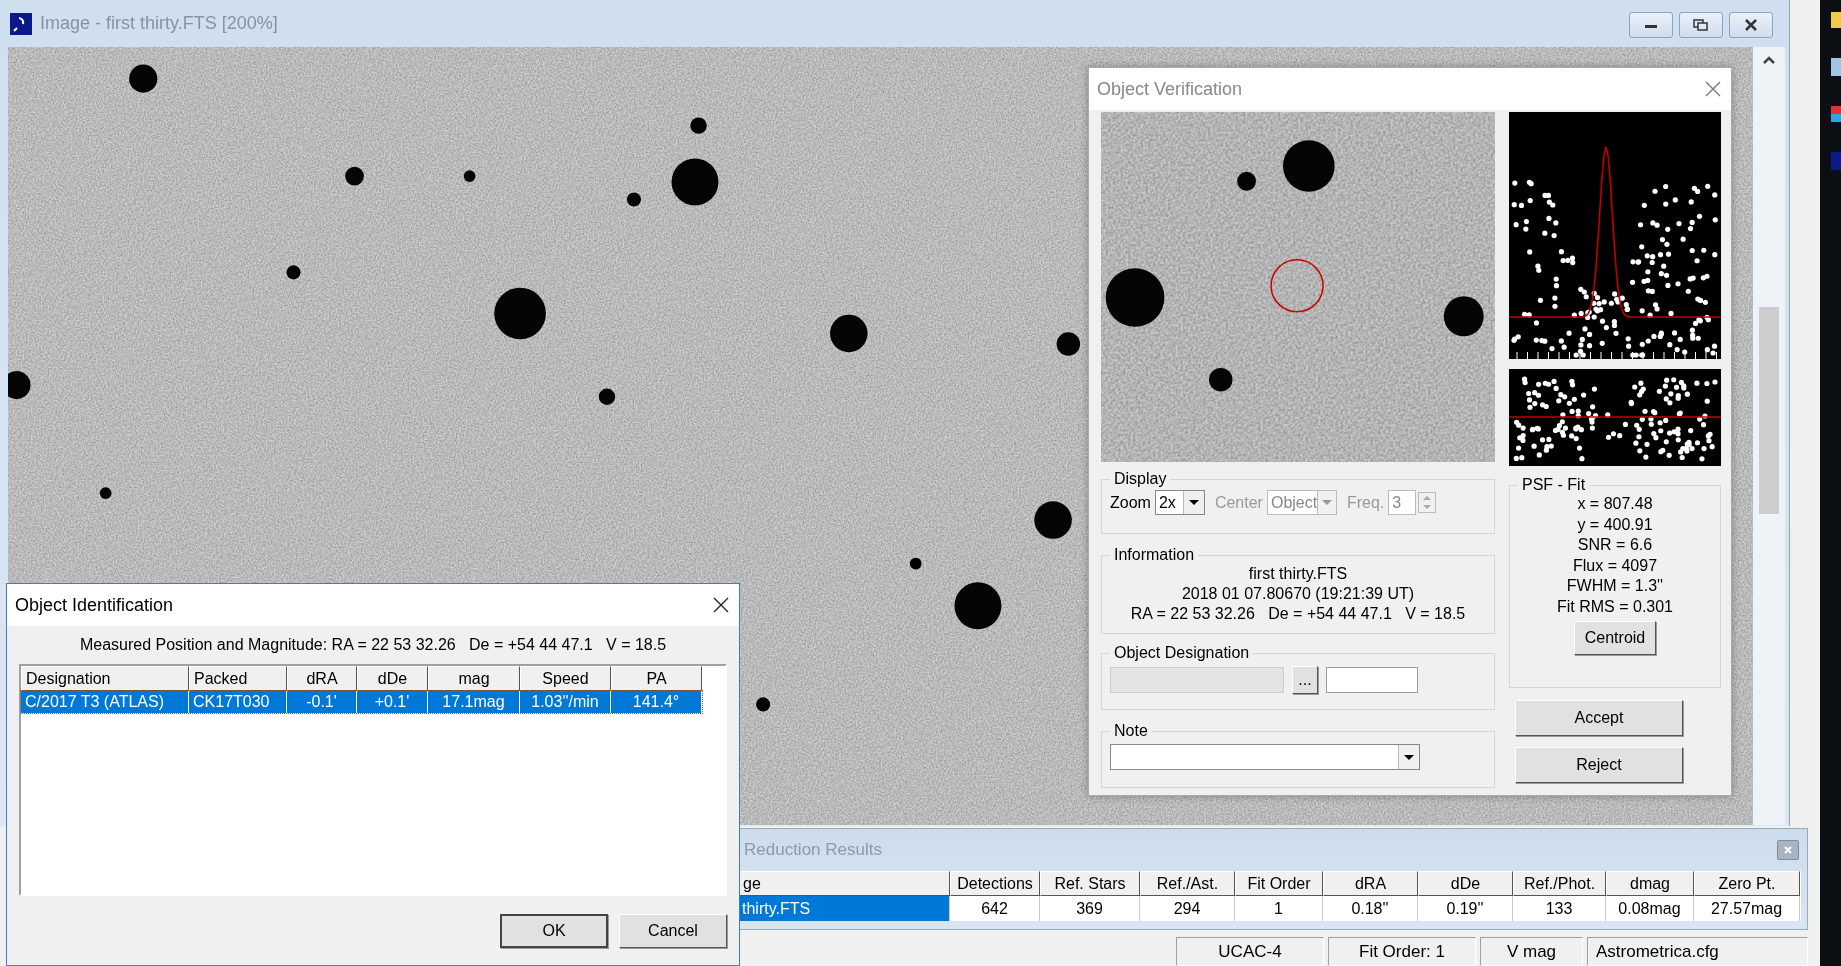 The image size is (1841, 966). What do you see at coordinates (1179, 502) in the screenshot?
I see `zoom-dropdown: 2x` at bounding box center [1179, 502].